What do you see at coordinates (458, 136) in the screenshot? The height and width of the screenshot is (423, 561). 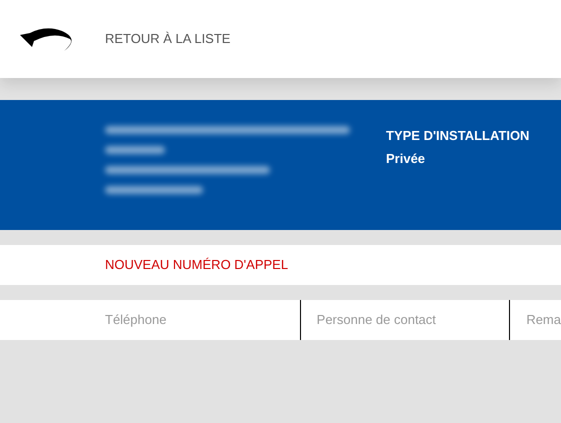 I see `installation-type-label: TYPE D'INSTALLATION` at bounding box center [458, 136].